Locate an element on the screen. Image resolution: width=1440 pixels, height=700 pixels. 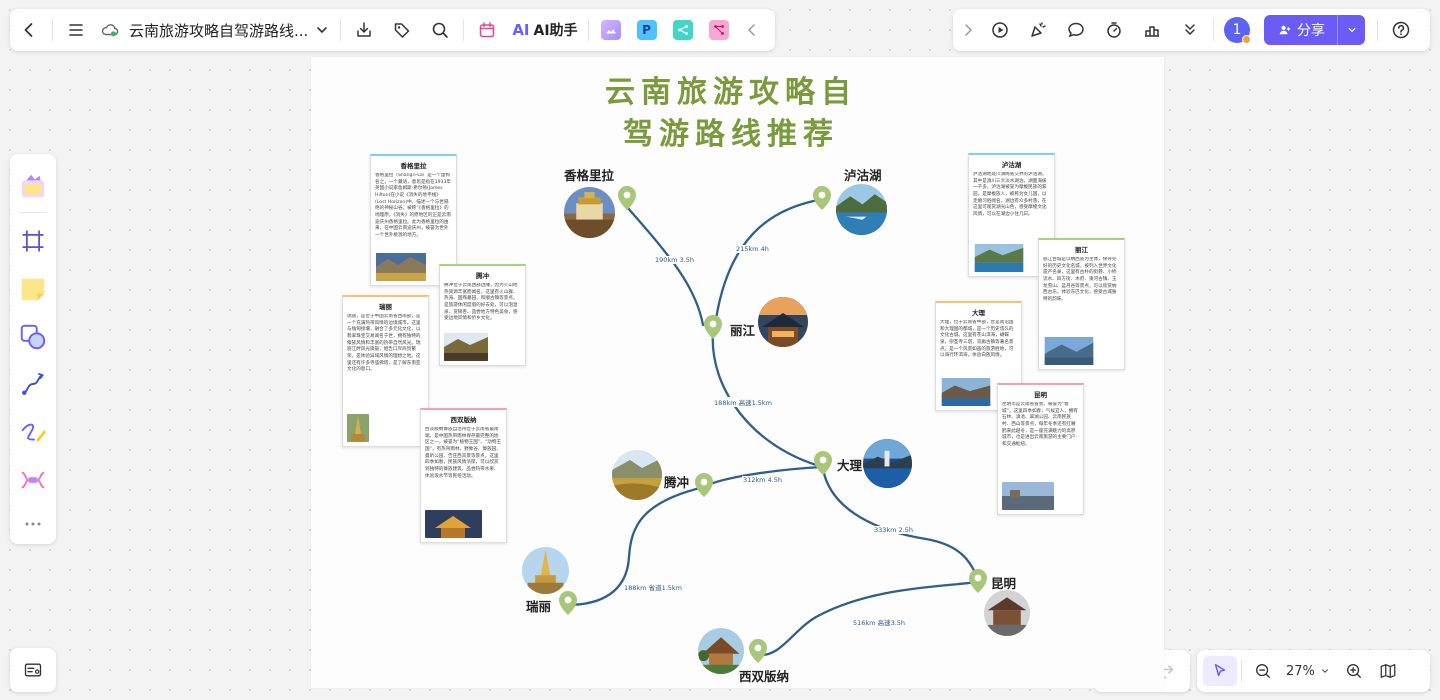
search-button is located at coordinates (440, 30).